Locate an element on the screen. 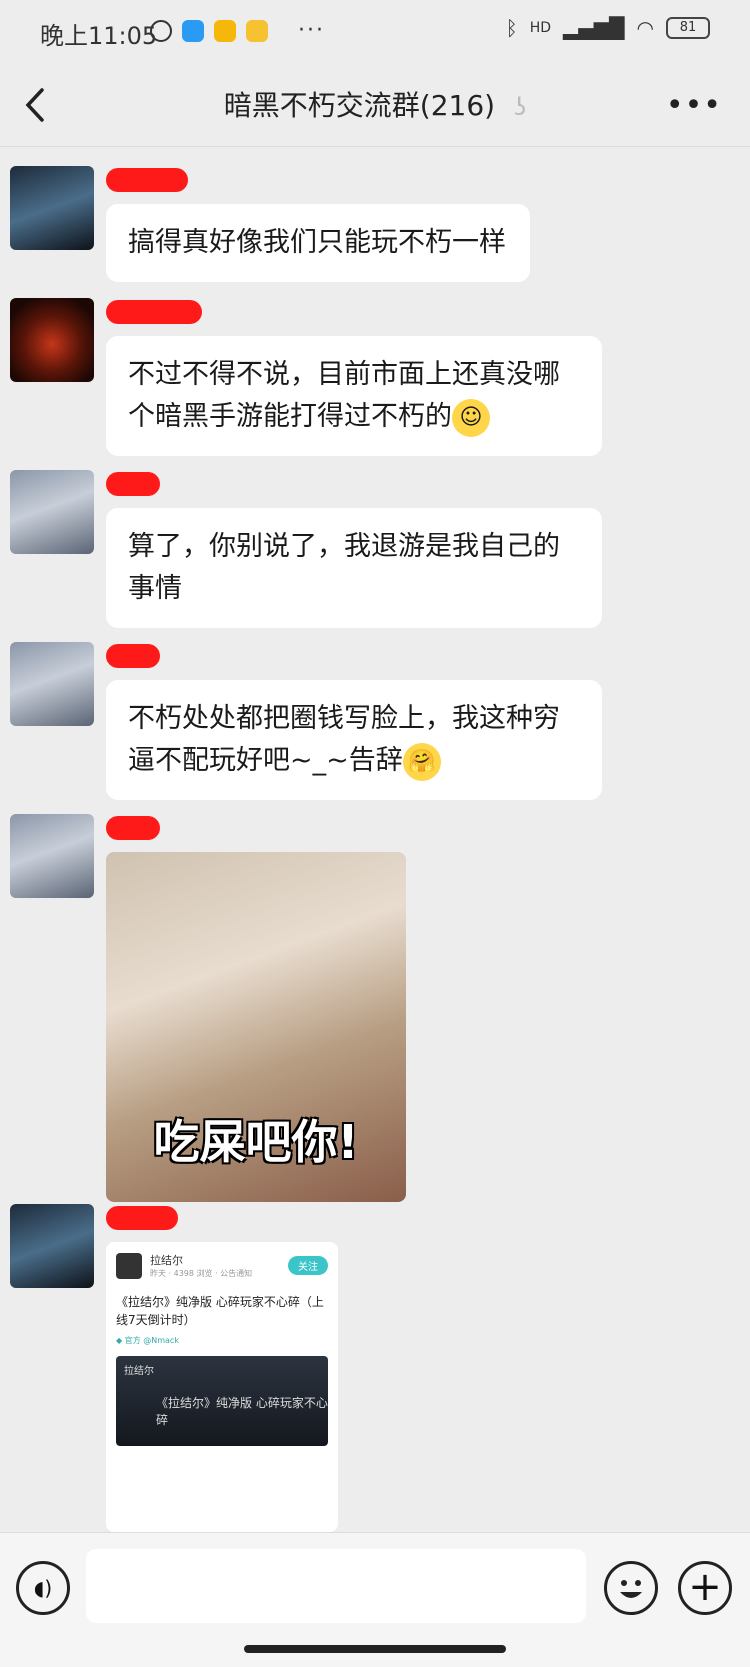  status-bar: 晚上11:05 ··· ᛒ HD ▂▄▆█ ◠ 81 is located at coordinates (375, 33).